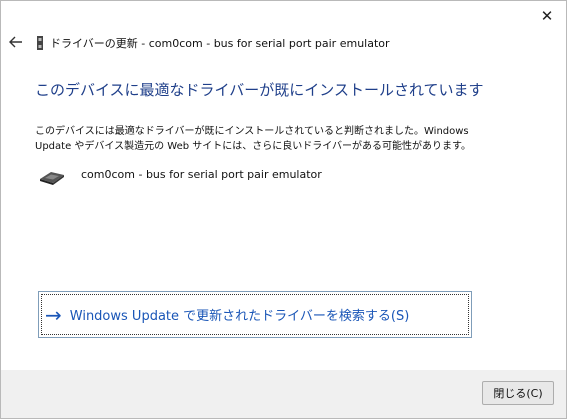  Describe the element at coordinates (283, 394) in the screenshot. I see `footer-bar: 閉じる(C)` at that location.